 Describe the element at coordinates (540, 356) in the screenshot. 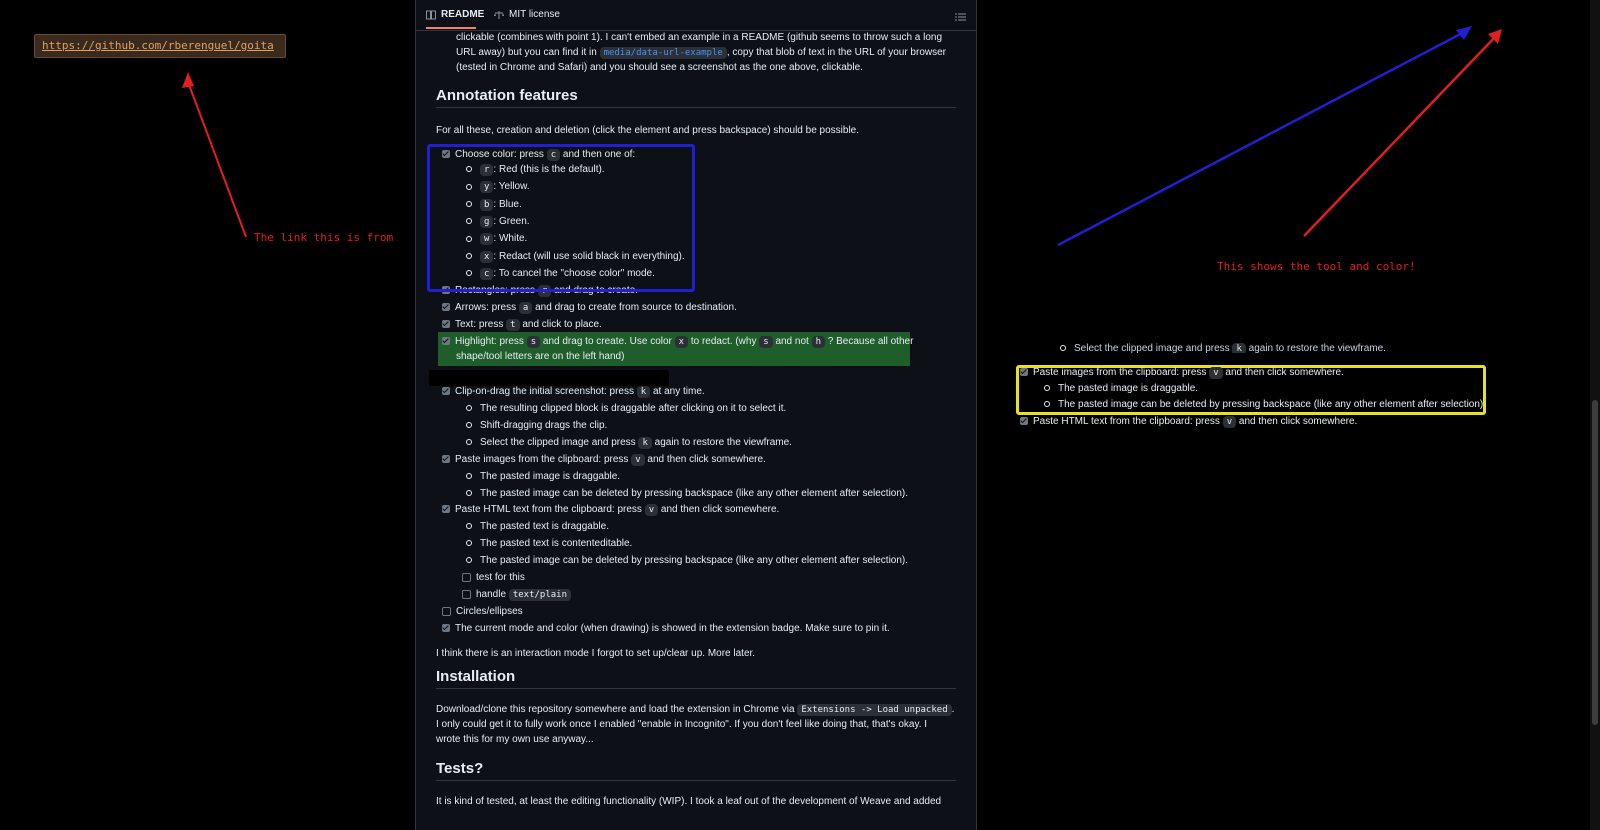

I see `highlight-line-2: shape/tool letters are on the left hand)` at that location.